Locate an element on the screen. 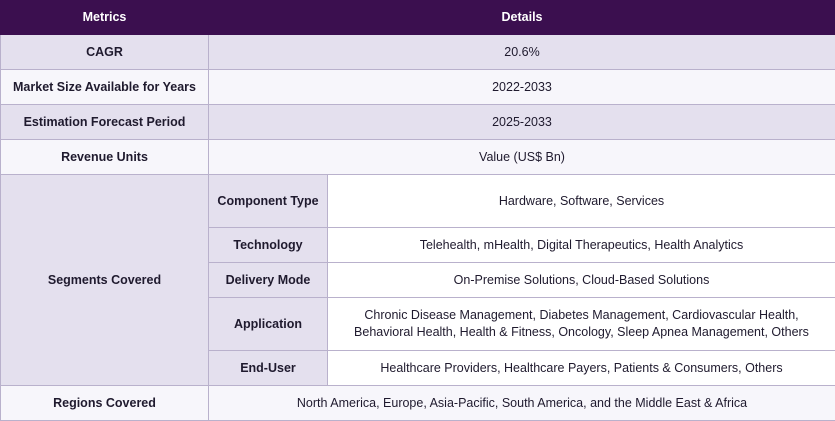 The image size is (835, 421). table-row: CAGR 20.6% is located at coordinates (418, 52).